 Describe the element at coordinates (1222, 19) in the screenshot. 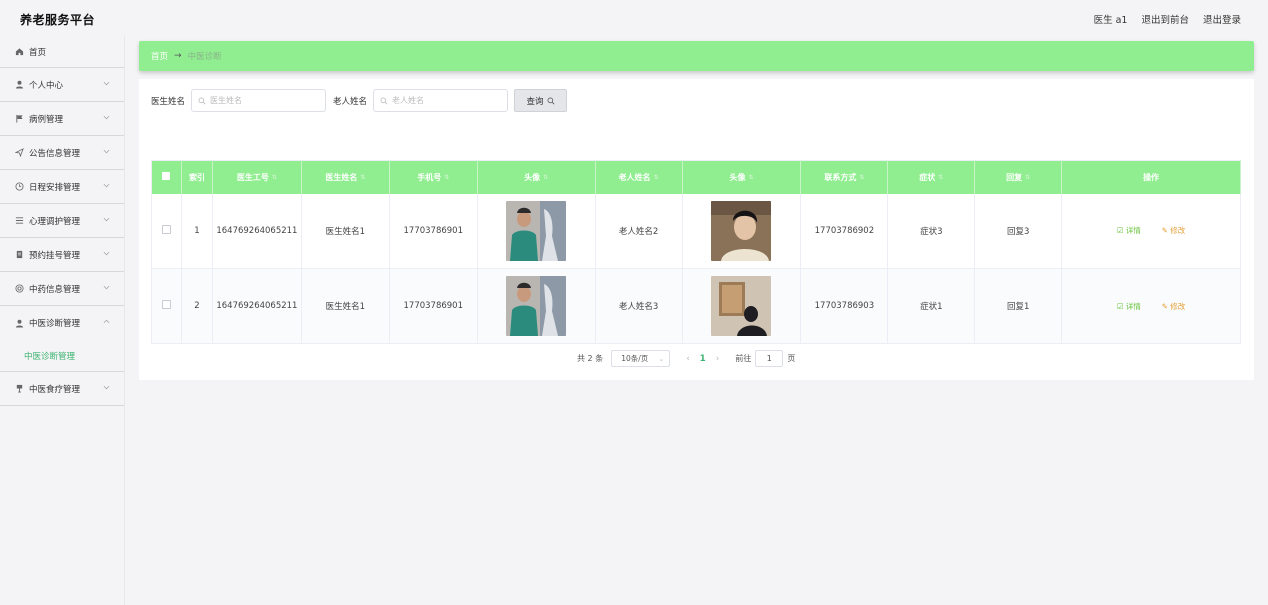

I see `logout-link: 退出登录` at that location.